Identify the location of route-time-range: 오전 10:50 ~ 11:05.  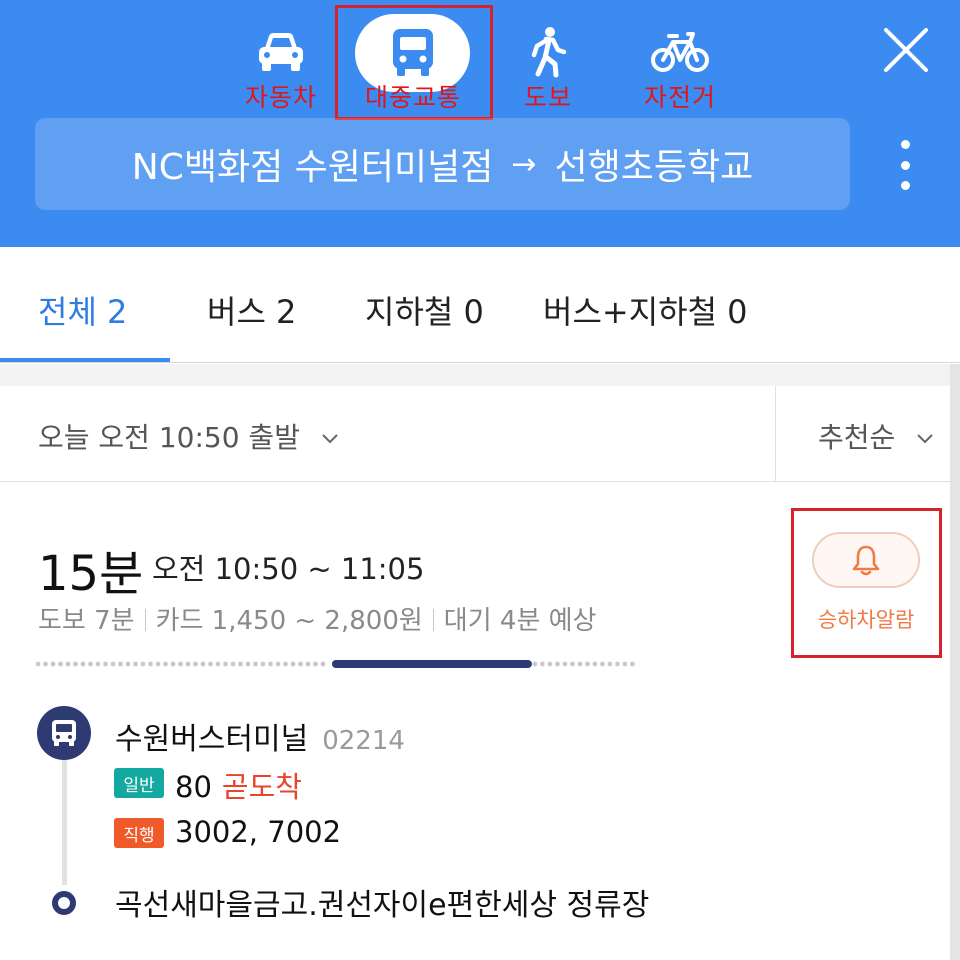
(288, 569).